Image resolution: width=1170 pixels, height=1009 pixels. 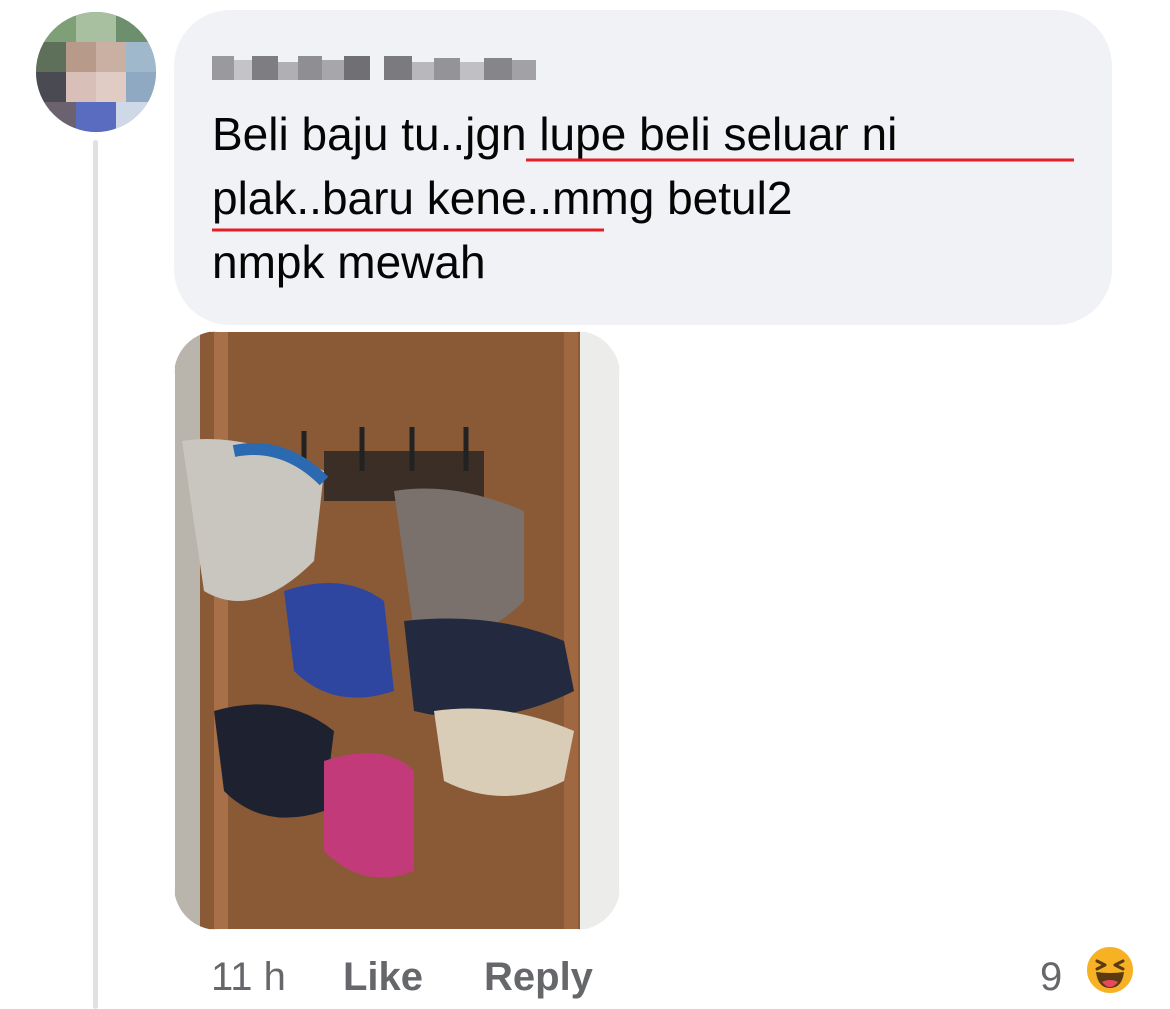 What do you see at coordinates (383, 977) in the screenshot?
I see `like-button: Like` at bounding box center [383, 977].